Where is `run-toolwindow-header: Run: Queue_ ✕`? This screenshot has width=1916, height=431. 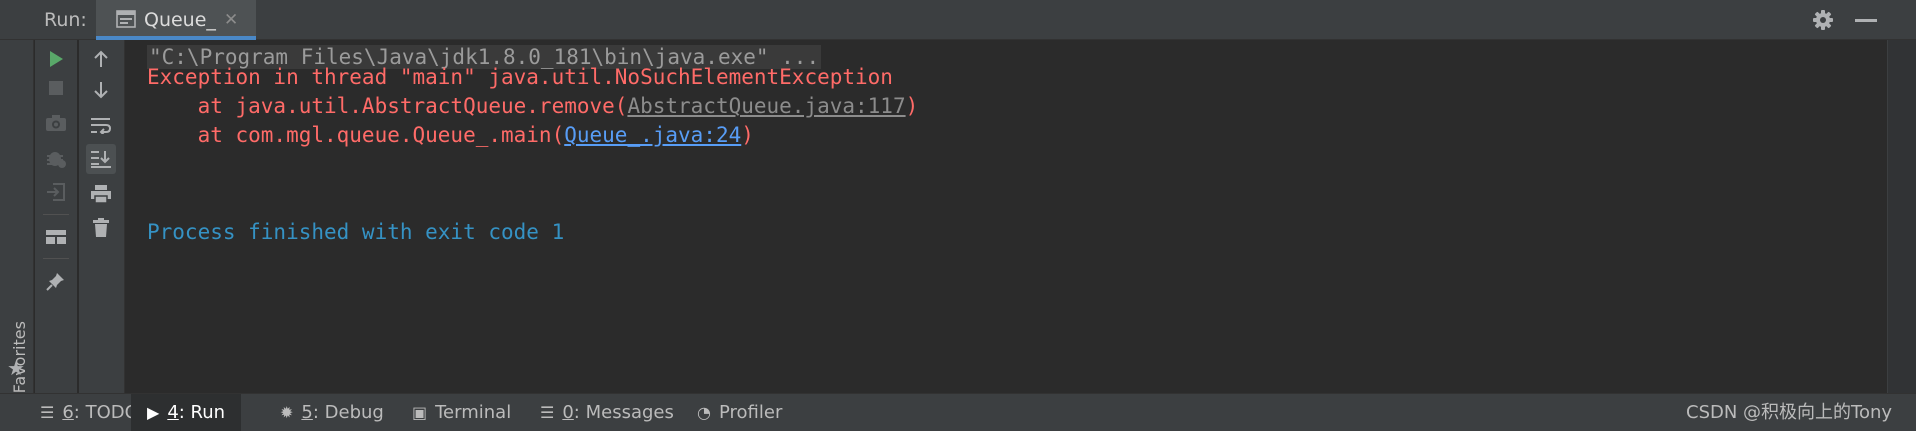 run-toolwindow-header: Run: Queue_ ✕ is located at coordinates (958, 20).